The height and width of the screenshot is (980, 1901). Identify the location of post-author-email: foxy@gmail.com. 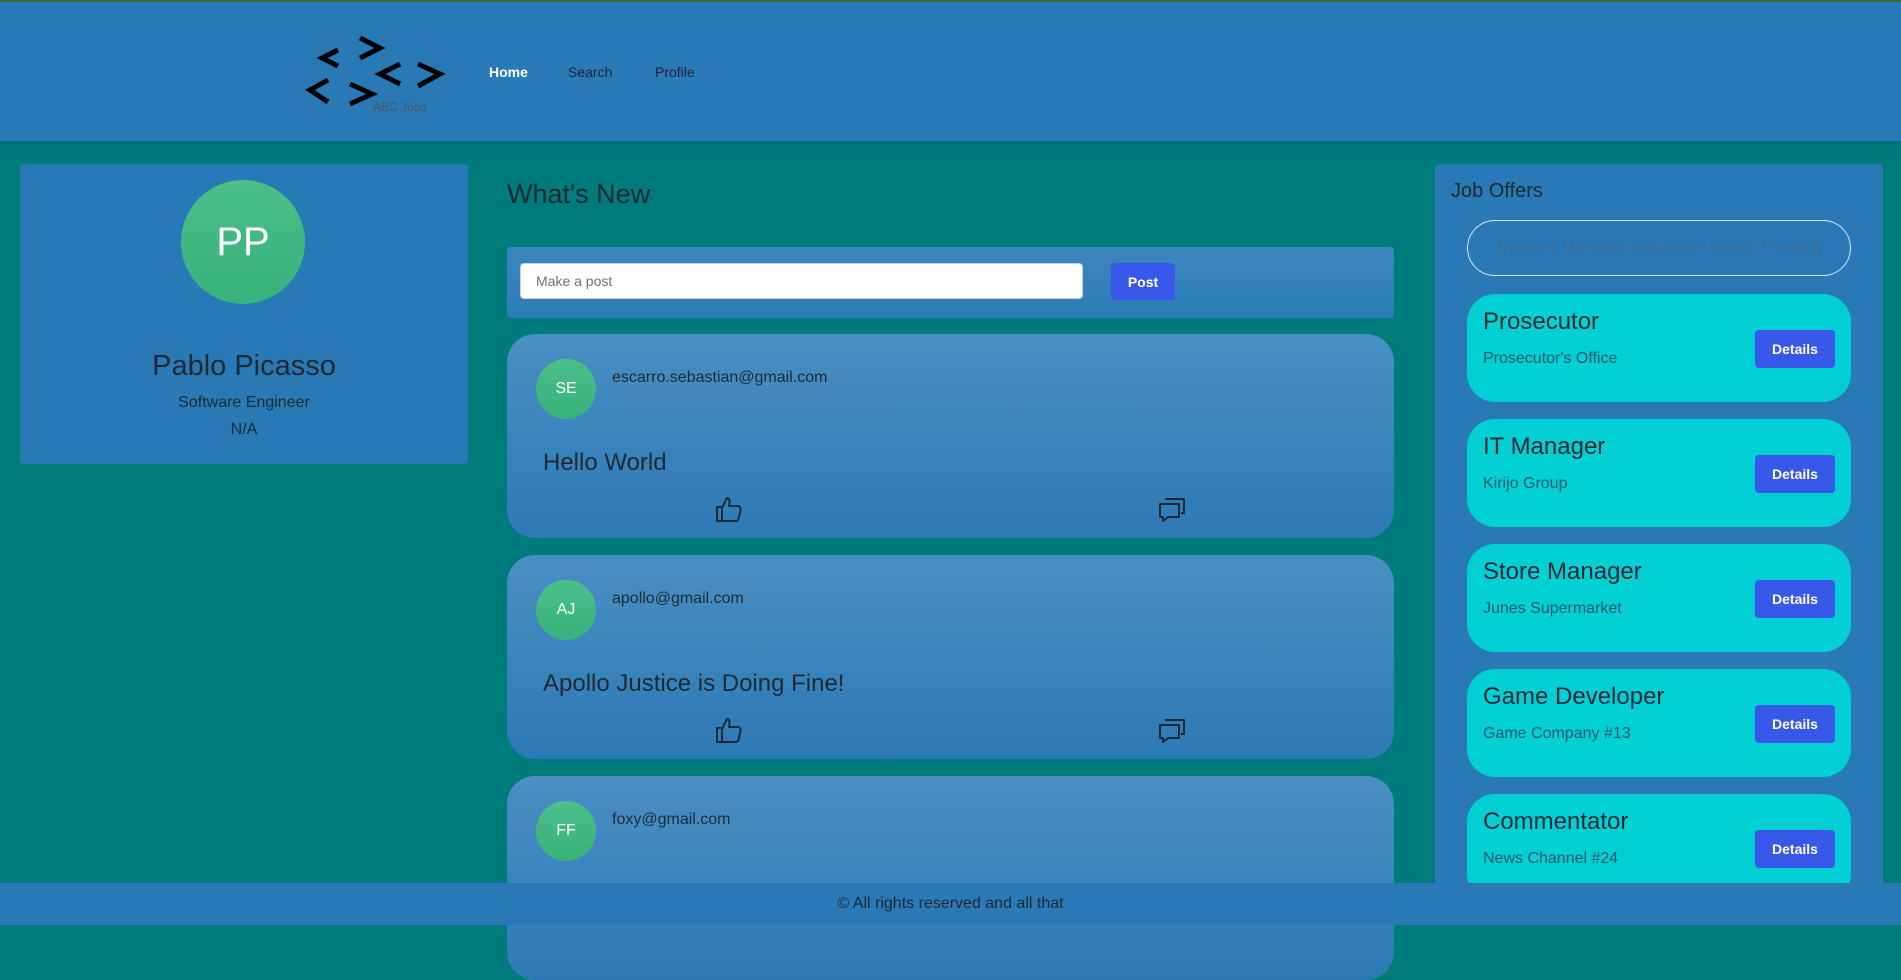
(671, 819).